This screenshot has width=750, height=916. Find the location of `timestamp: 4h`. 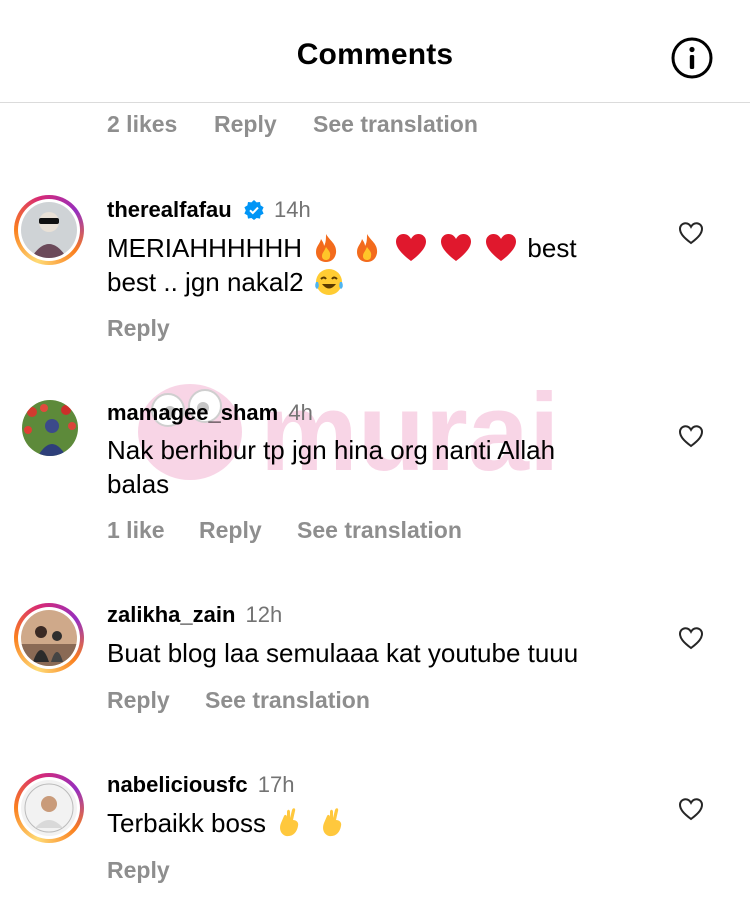

timestamp: 4h is located at coordinates (300, 412).